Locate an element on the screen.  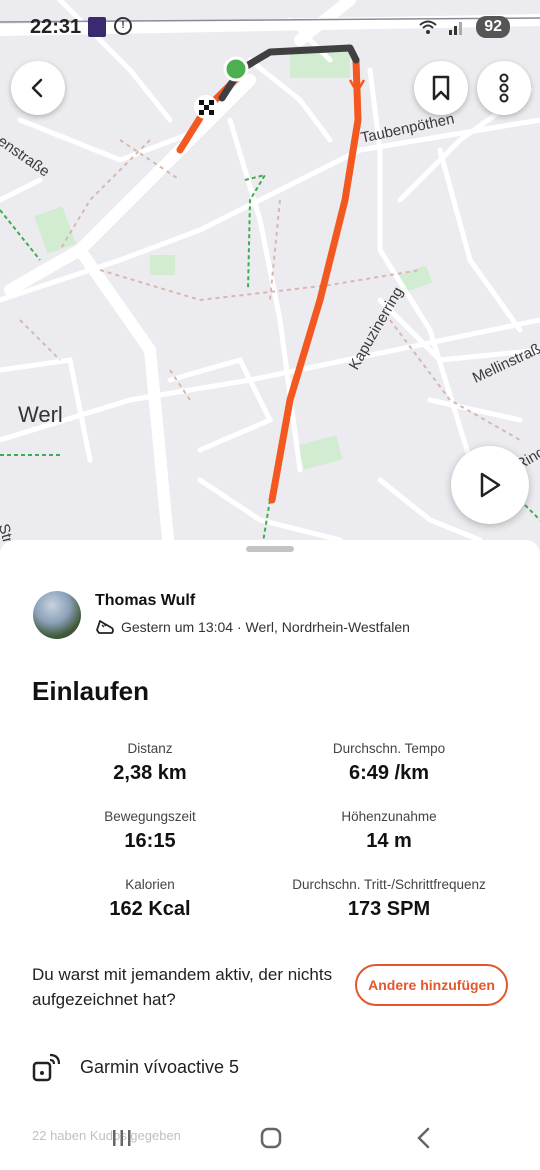
shoe-icon is located at coordinates (105, 627).